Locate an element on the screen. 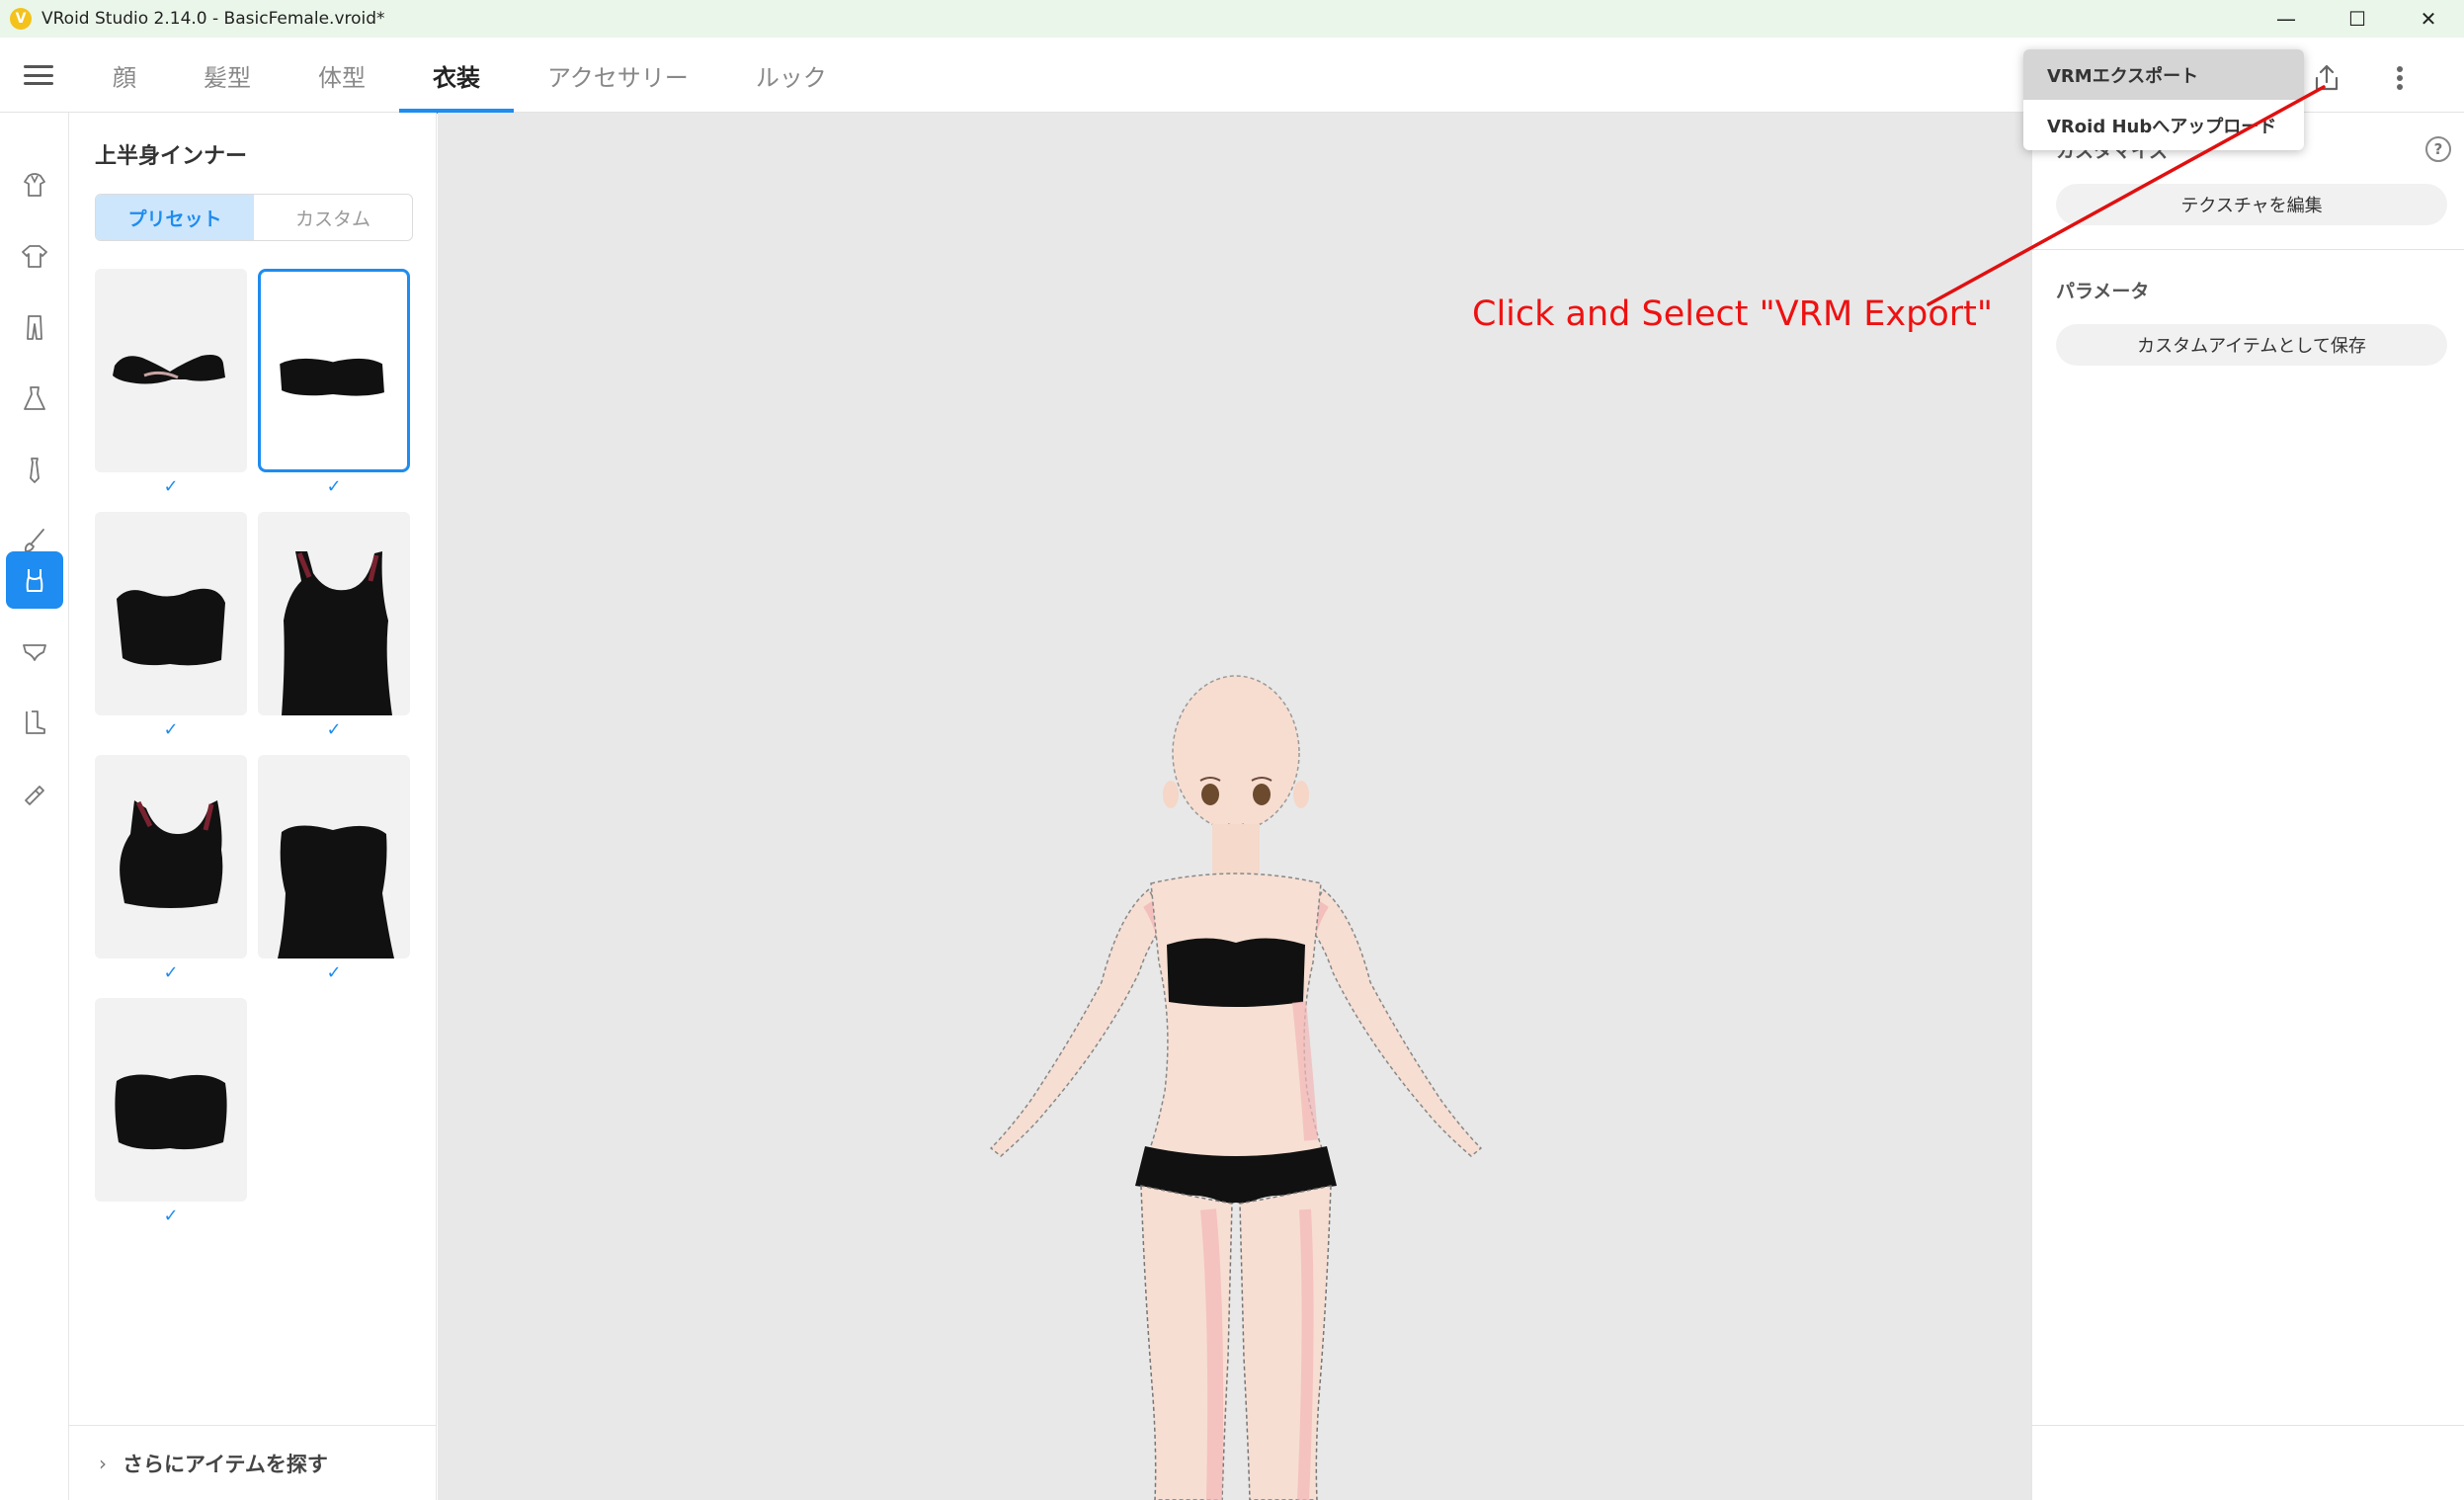 This screenshot has width=2464, height=1500. window-title: VRoid Studio 2.14.0 - BasicFemale.vroid* is located at coordinates (213, 19).